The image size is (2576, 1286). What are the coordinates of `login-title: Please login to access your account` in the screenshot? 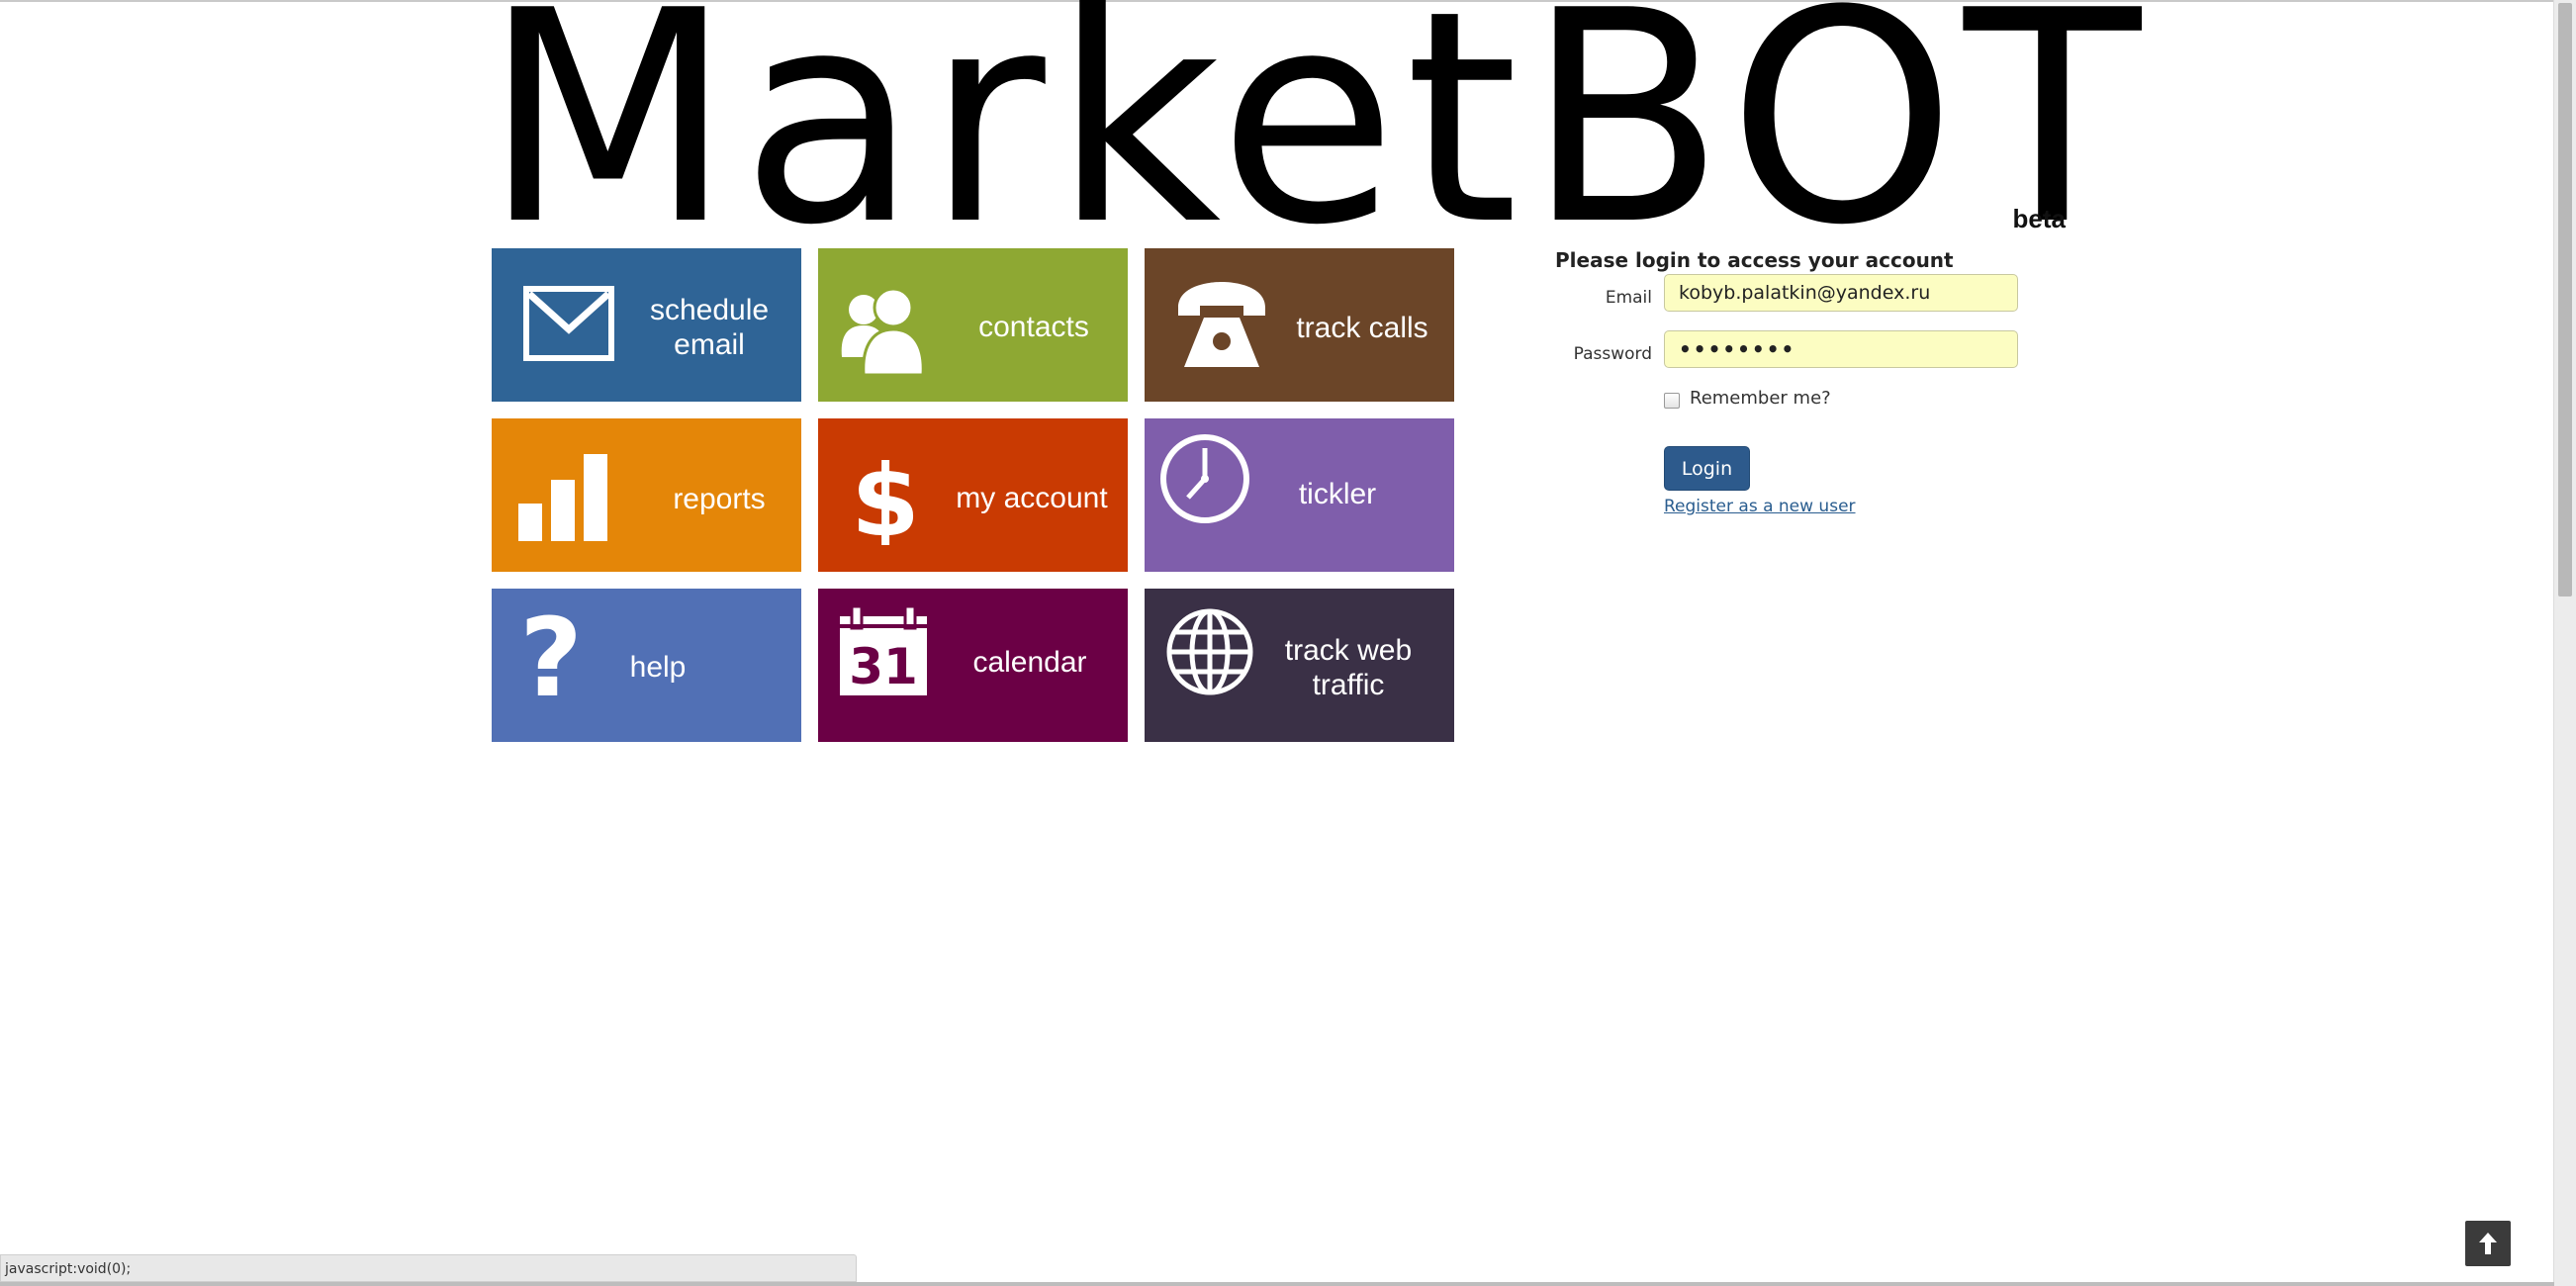 It's located at (1755, 260).